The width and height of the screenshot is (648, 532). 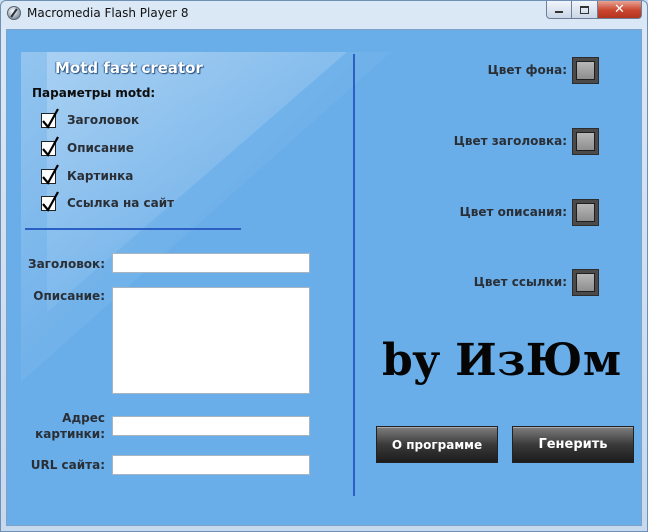 What do you see at coordinates (502, 360) in the screenshot?
I see `author-byline: by ИзЮм` at bounding box center [502, 360].